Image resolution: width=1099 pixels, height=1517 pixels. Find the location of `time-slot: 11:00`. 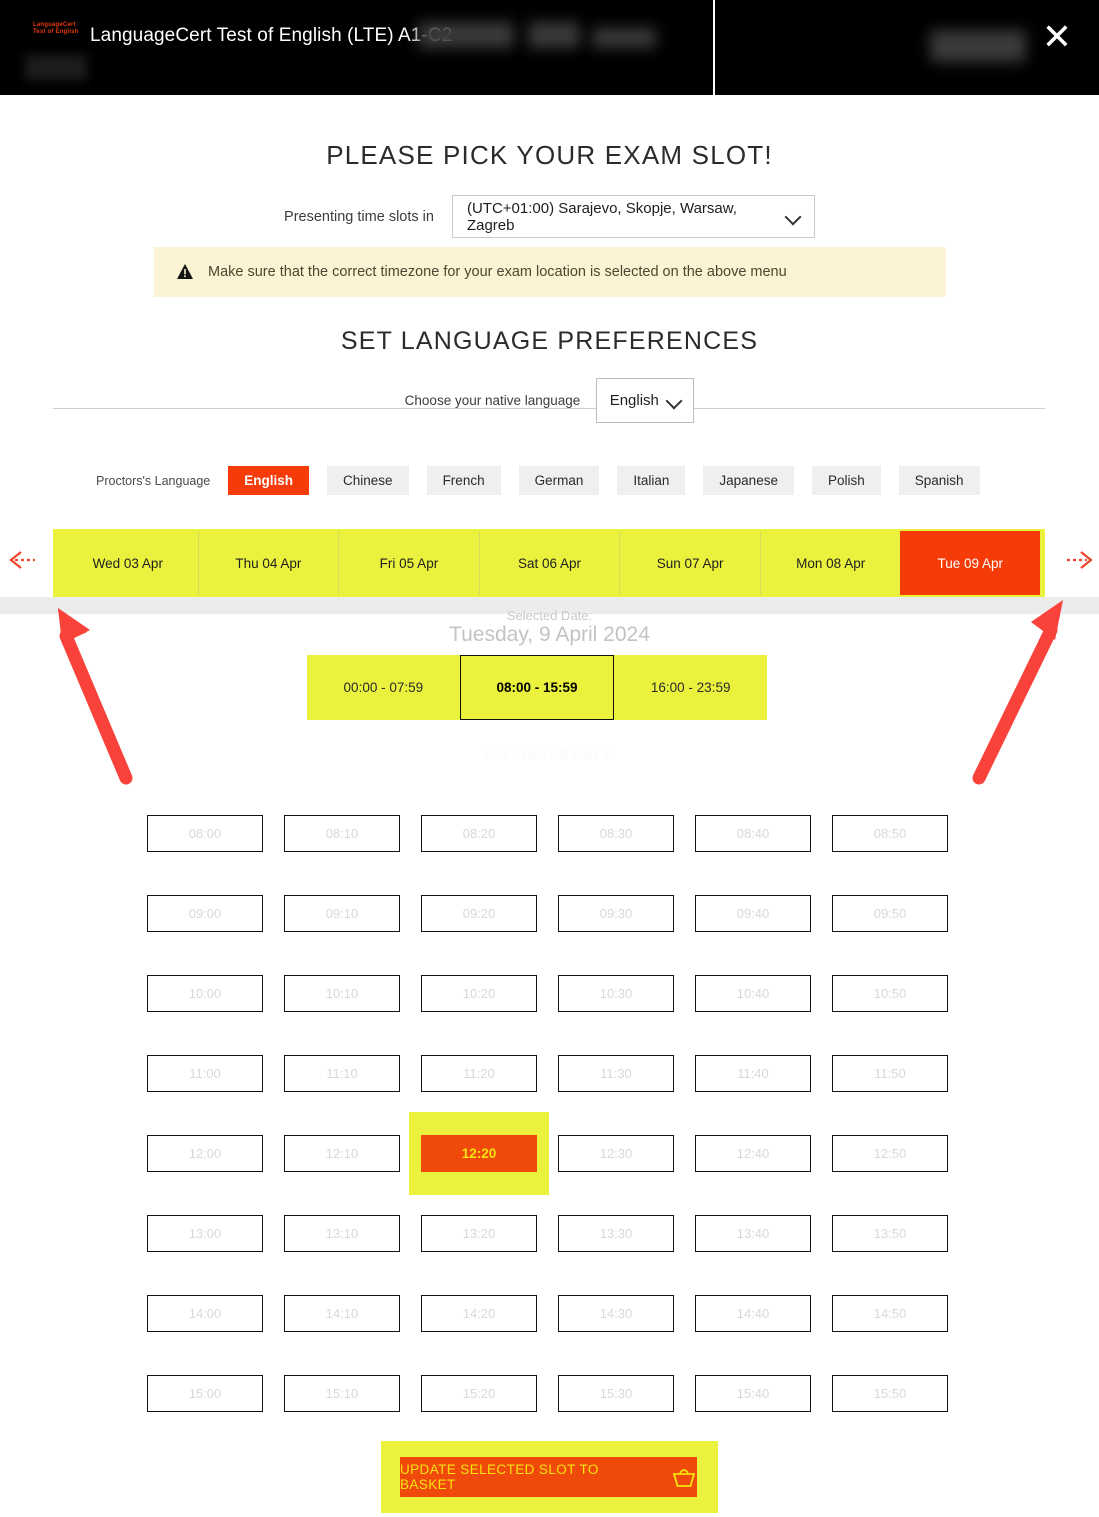

time-slot: 11:00 is located at coordinates (205, 1073).